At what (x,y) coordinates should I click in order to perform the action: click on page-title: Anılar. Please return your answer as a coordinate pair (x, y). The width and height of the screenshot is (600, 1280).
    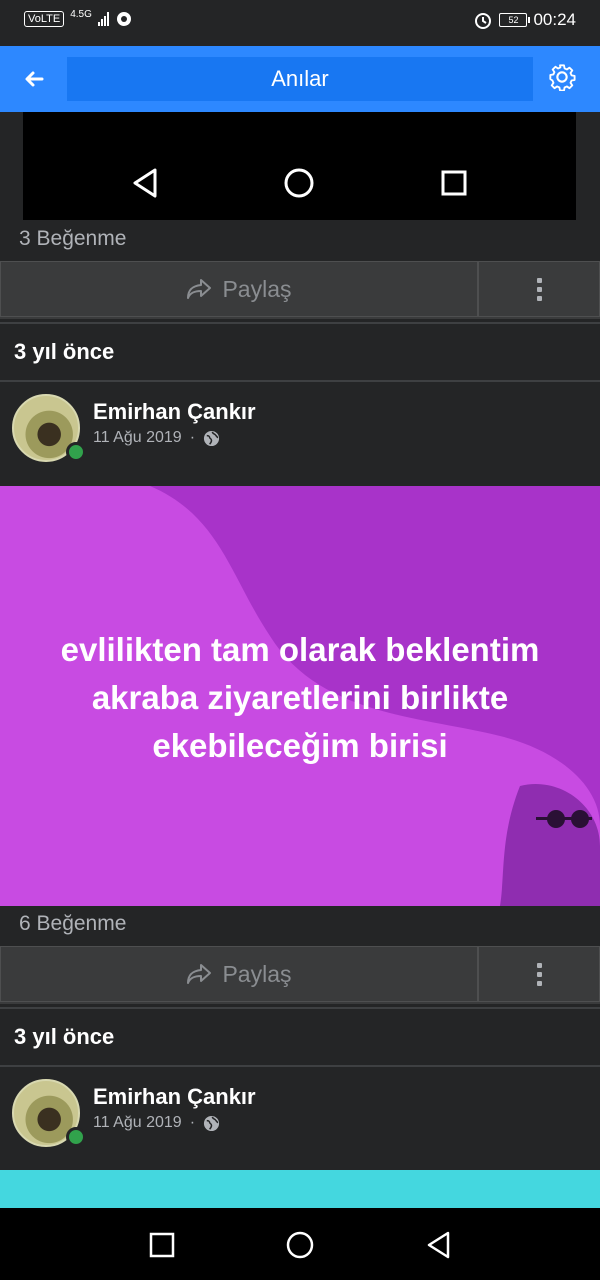
    Looking at the image, I should click on (300, 79).